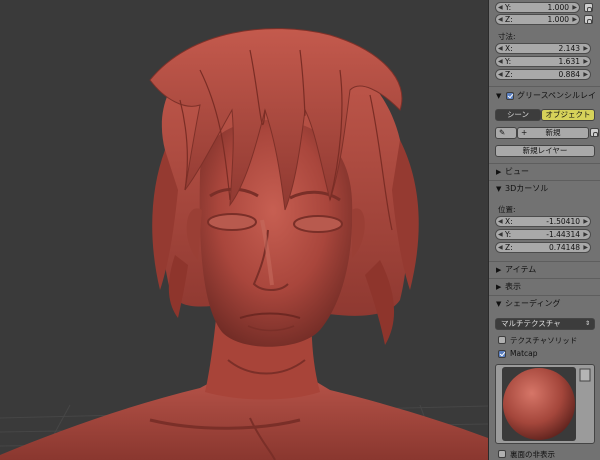 This screenshot has height=460, width=600. What do you see at coordinates (544, 304) in the screenshot?
I see `shading-header: ▼ シェーディング` at bounding box center [544, 304].